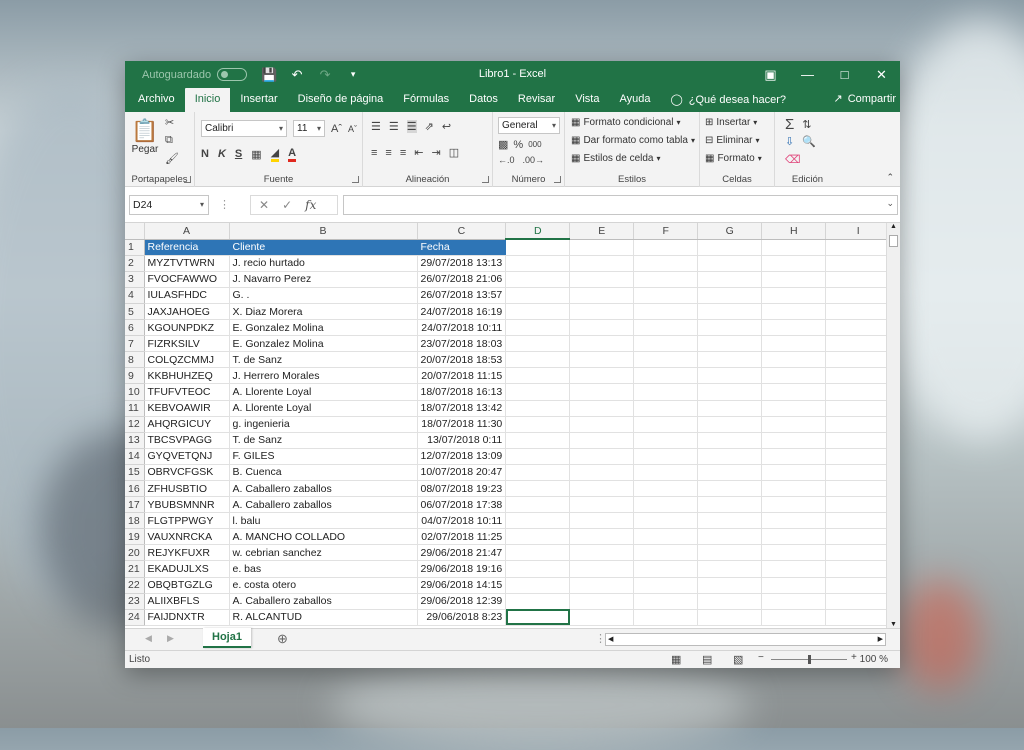 Image resolution: width=1024 pixels, height=750 pixels. What do you see at coordinates (376, 126) in the screenshot?
I see `align-top-icon: ☰` at bounding box center [376, 126].